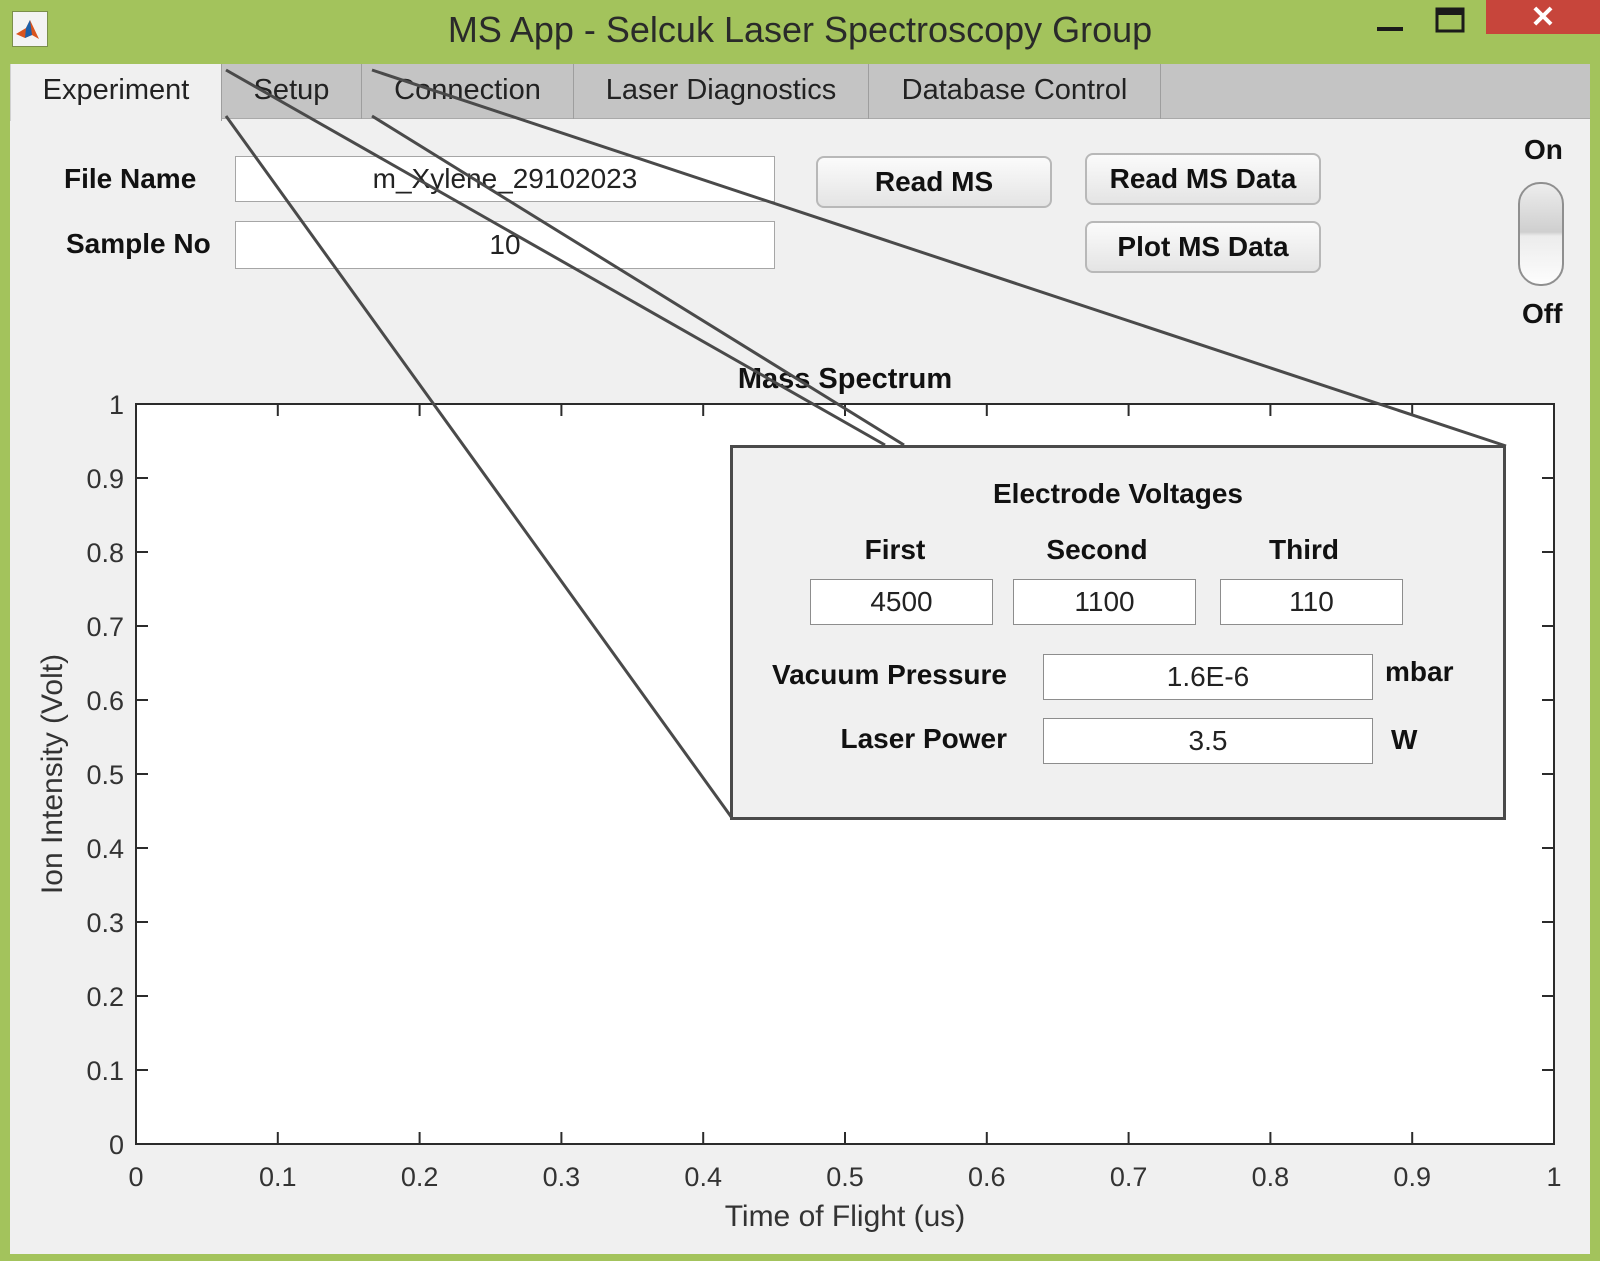 Image resolution: width=1600 pixels, height=1261 pixels. Describe the element at coordinates (1271, 1177) in the screenshot. I see `x-tick-label: 0.8` at that location.